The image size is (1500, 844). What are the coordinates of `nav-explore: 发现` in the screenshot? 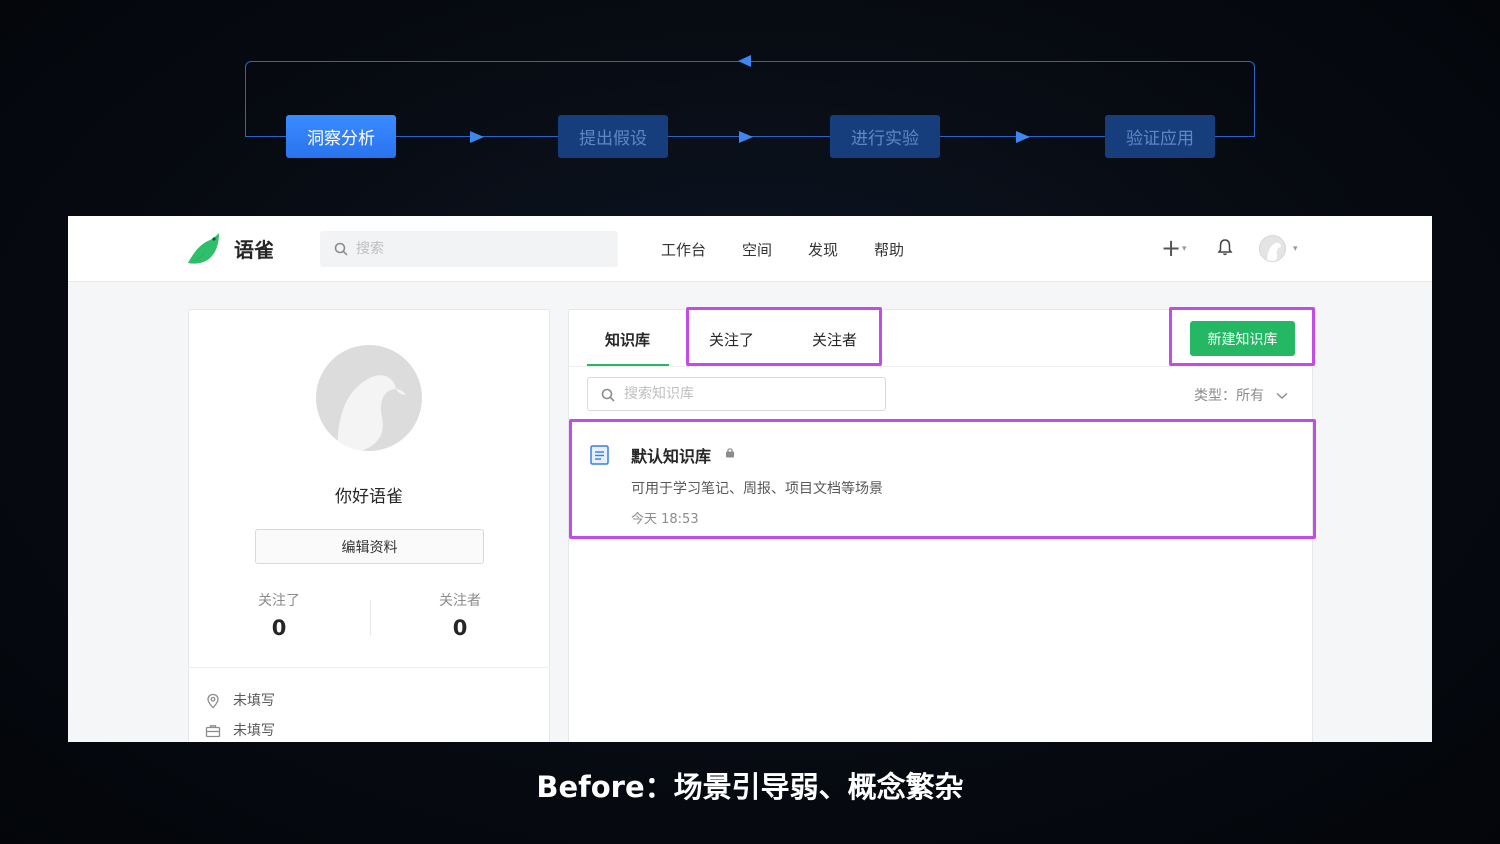 It's located at (823, 249).